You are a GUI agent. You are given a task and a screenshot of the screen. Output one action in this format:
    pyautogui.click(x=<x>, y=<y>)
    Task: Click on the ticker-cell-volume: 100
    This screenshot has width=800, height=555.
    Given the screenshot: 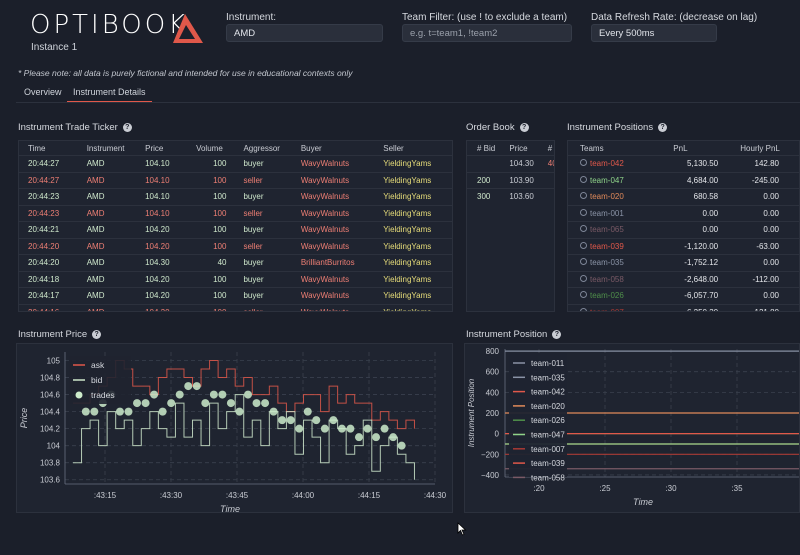 What is the action you would take?
    pyautogui.click(x=217, y=229)
    